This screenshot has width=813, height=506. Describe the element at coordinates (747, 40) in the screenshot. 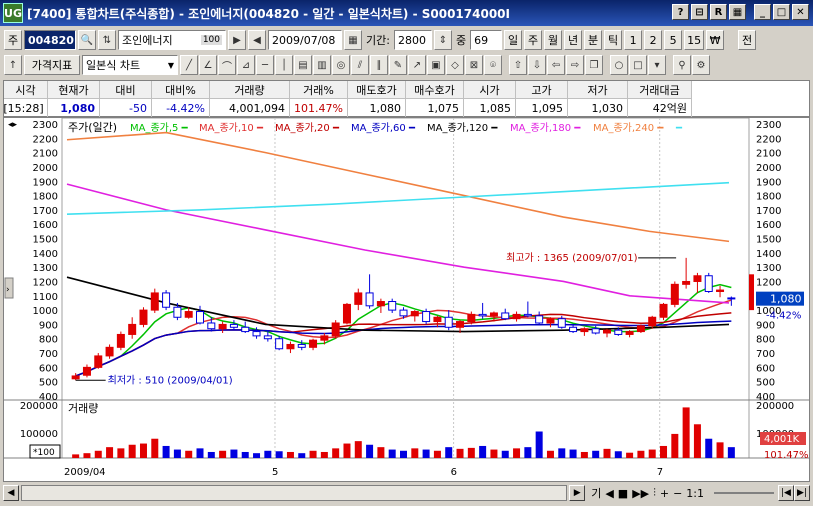

I see `all-button: 전` at that location.